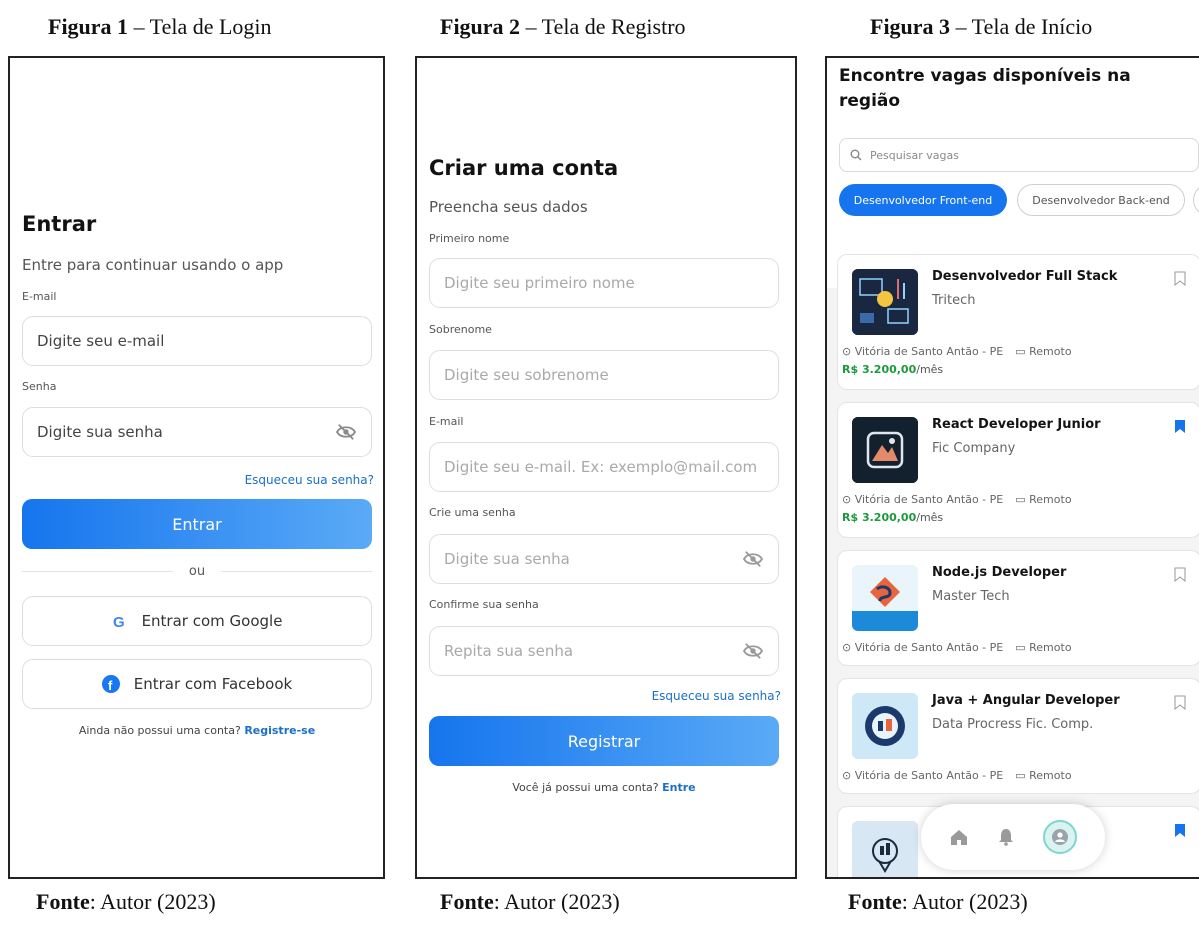  I want to click on confirm-password-field: Repita sua senha, so click(604, 651).